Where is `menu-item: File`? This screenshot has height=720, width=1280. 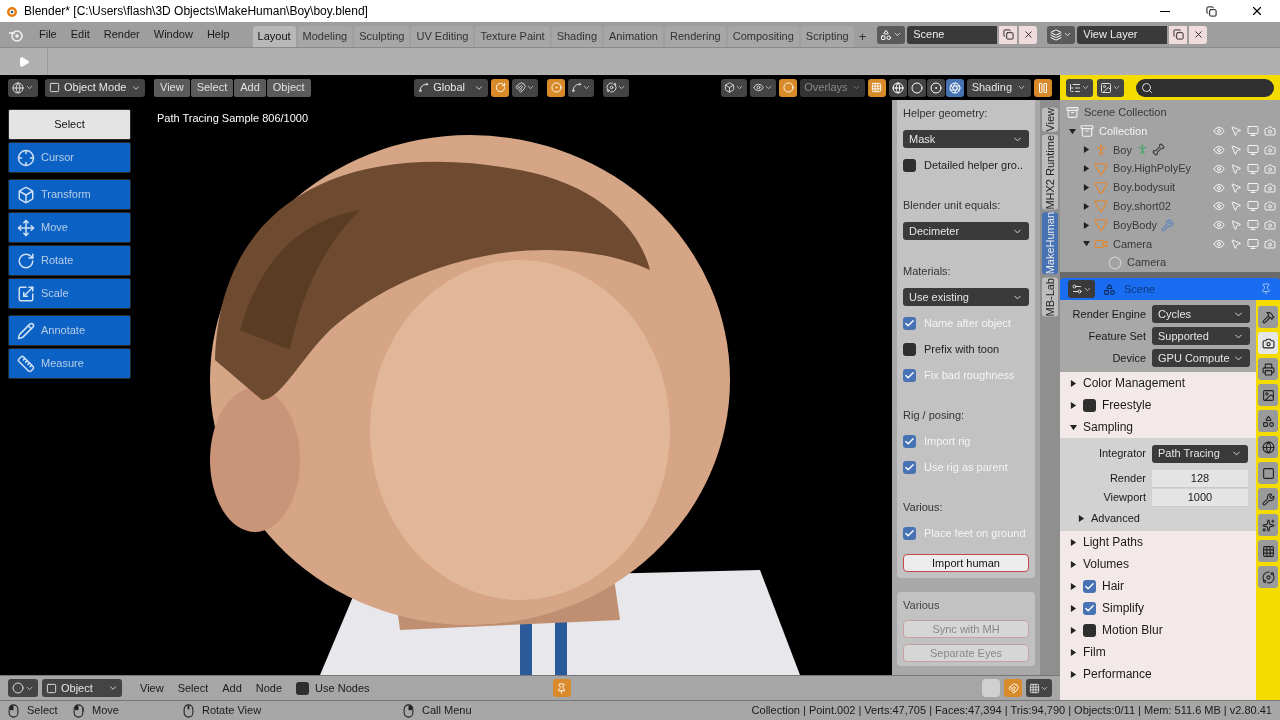
menu-item: File is located at coordinates (48, 34).